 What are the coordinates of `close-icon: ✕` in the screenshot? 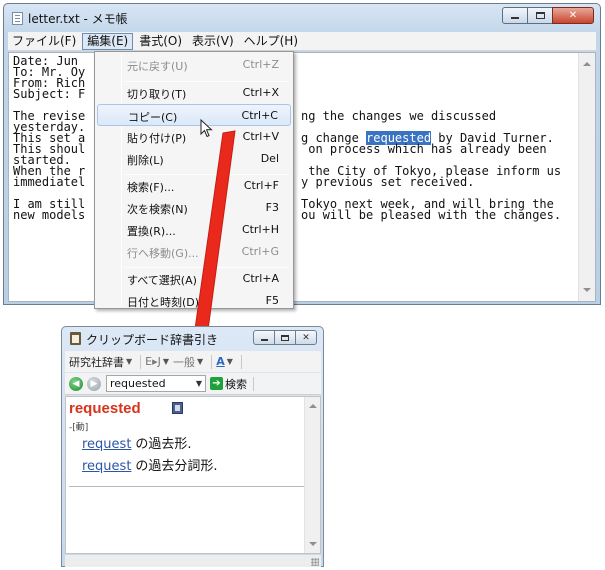 It's located at (306, 337).